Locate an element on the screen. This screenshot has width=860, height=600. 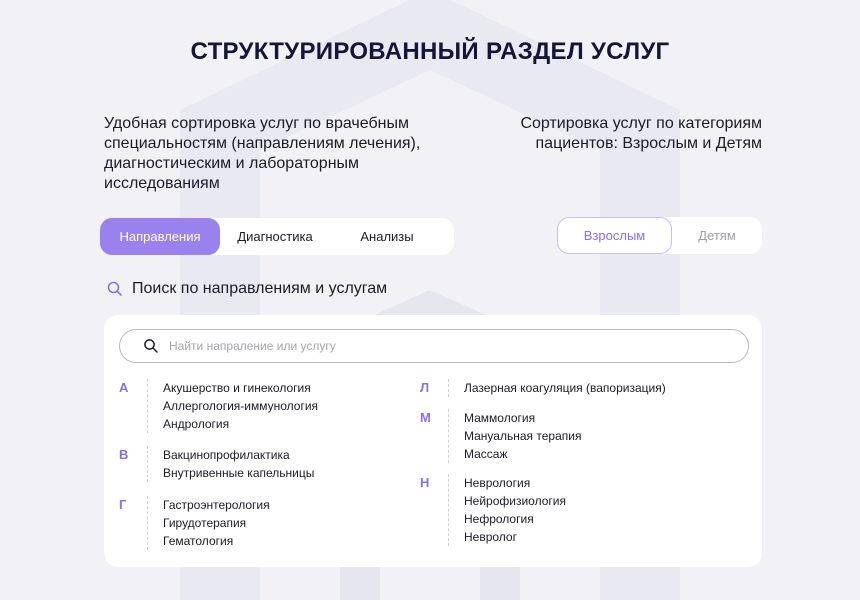
list-item: Гирудотерапия is located at coordinates (216, 523).